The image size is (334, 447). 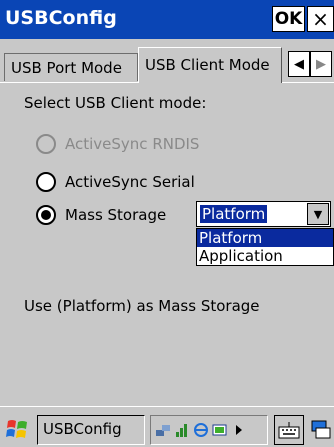 What do you see at coordinates (142, 306) in the screenshot?
I see `status-text: Use (Platform) as Mass Storage` at bounding box center [142, 306].